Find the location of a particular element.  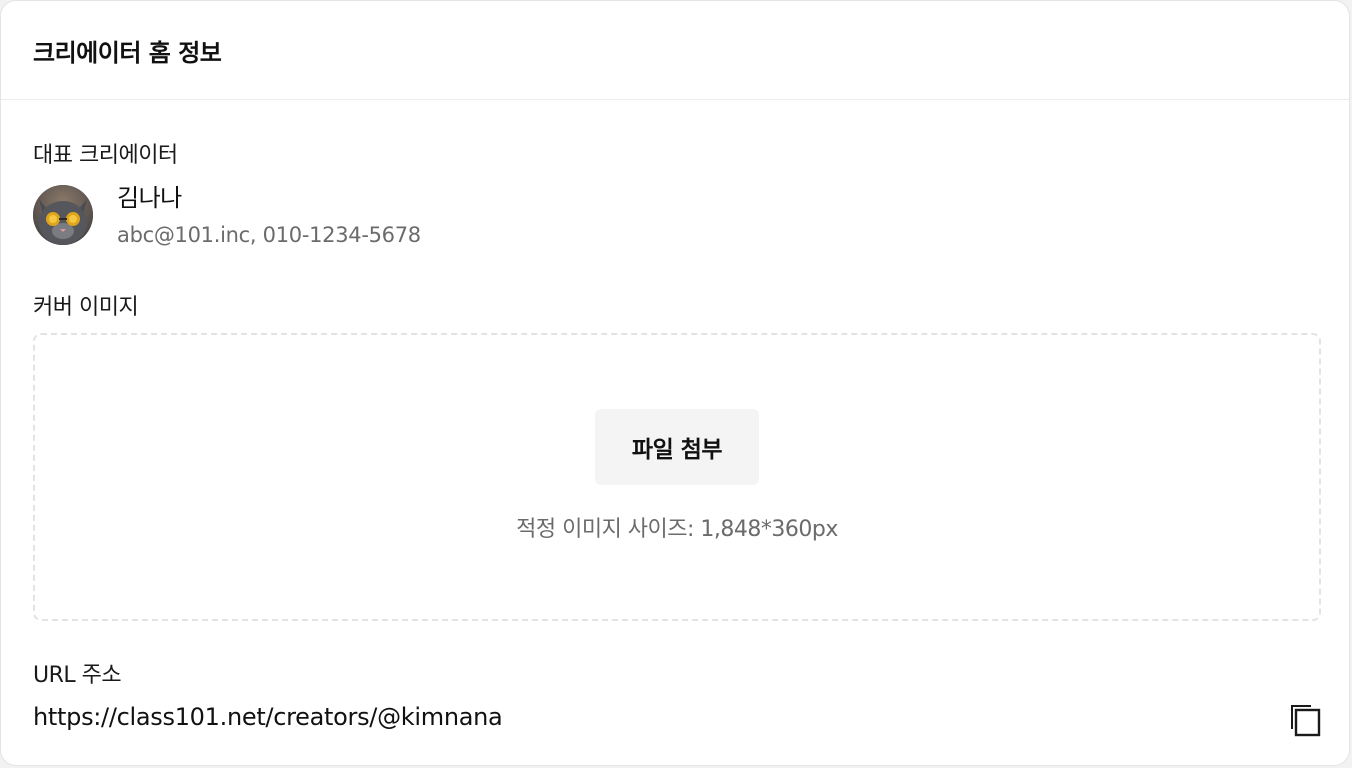

cat-avatar-icon is located at coordinates (63, 215).